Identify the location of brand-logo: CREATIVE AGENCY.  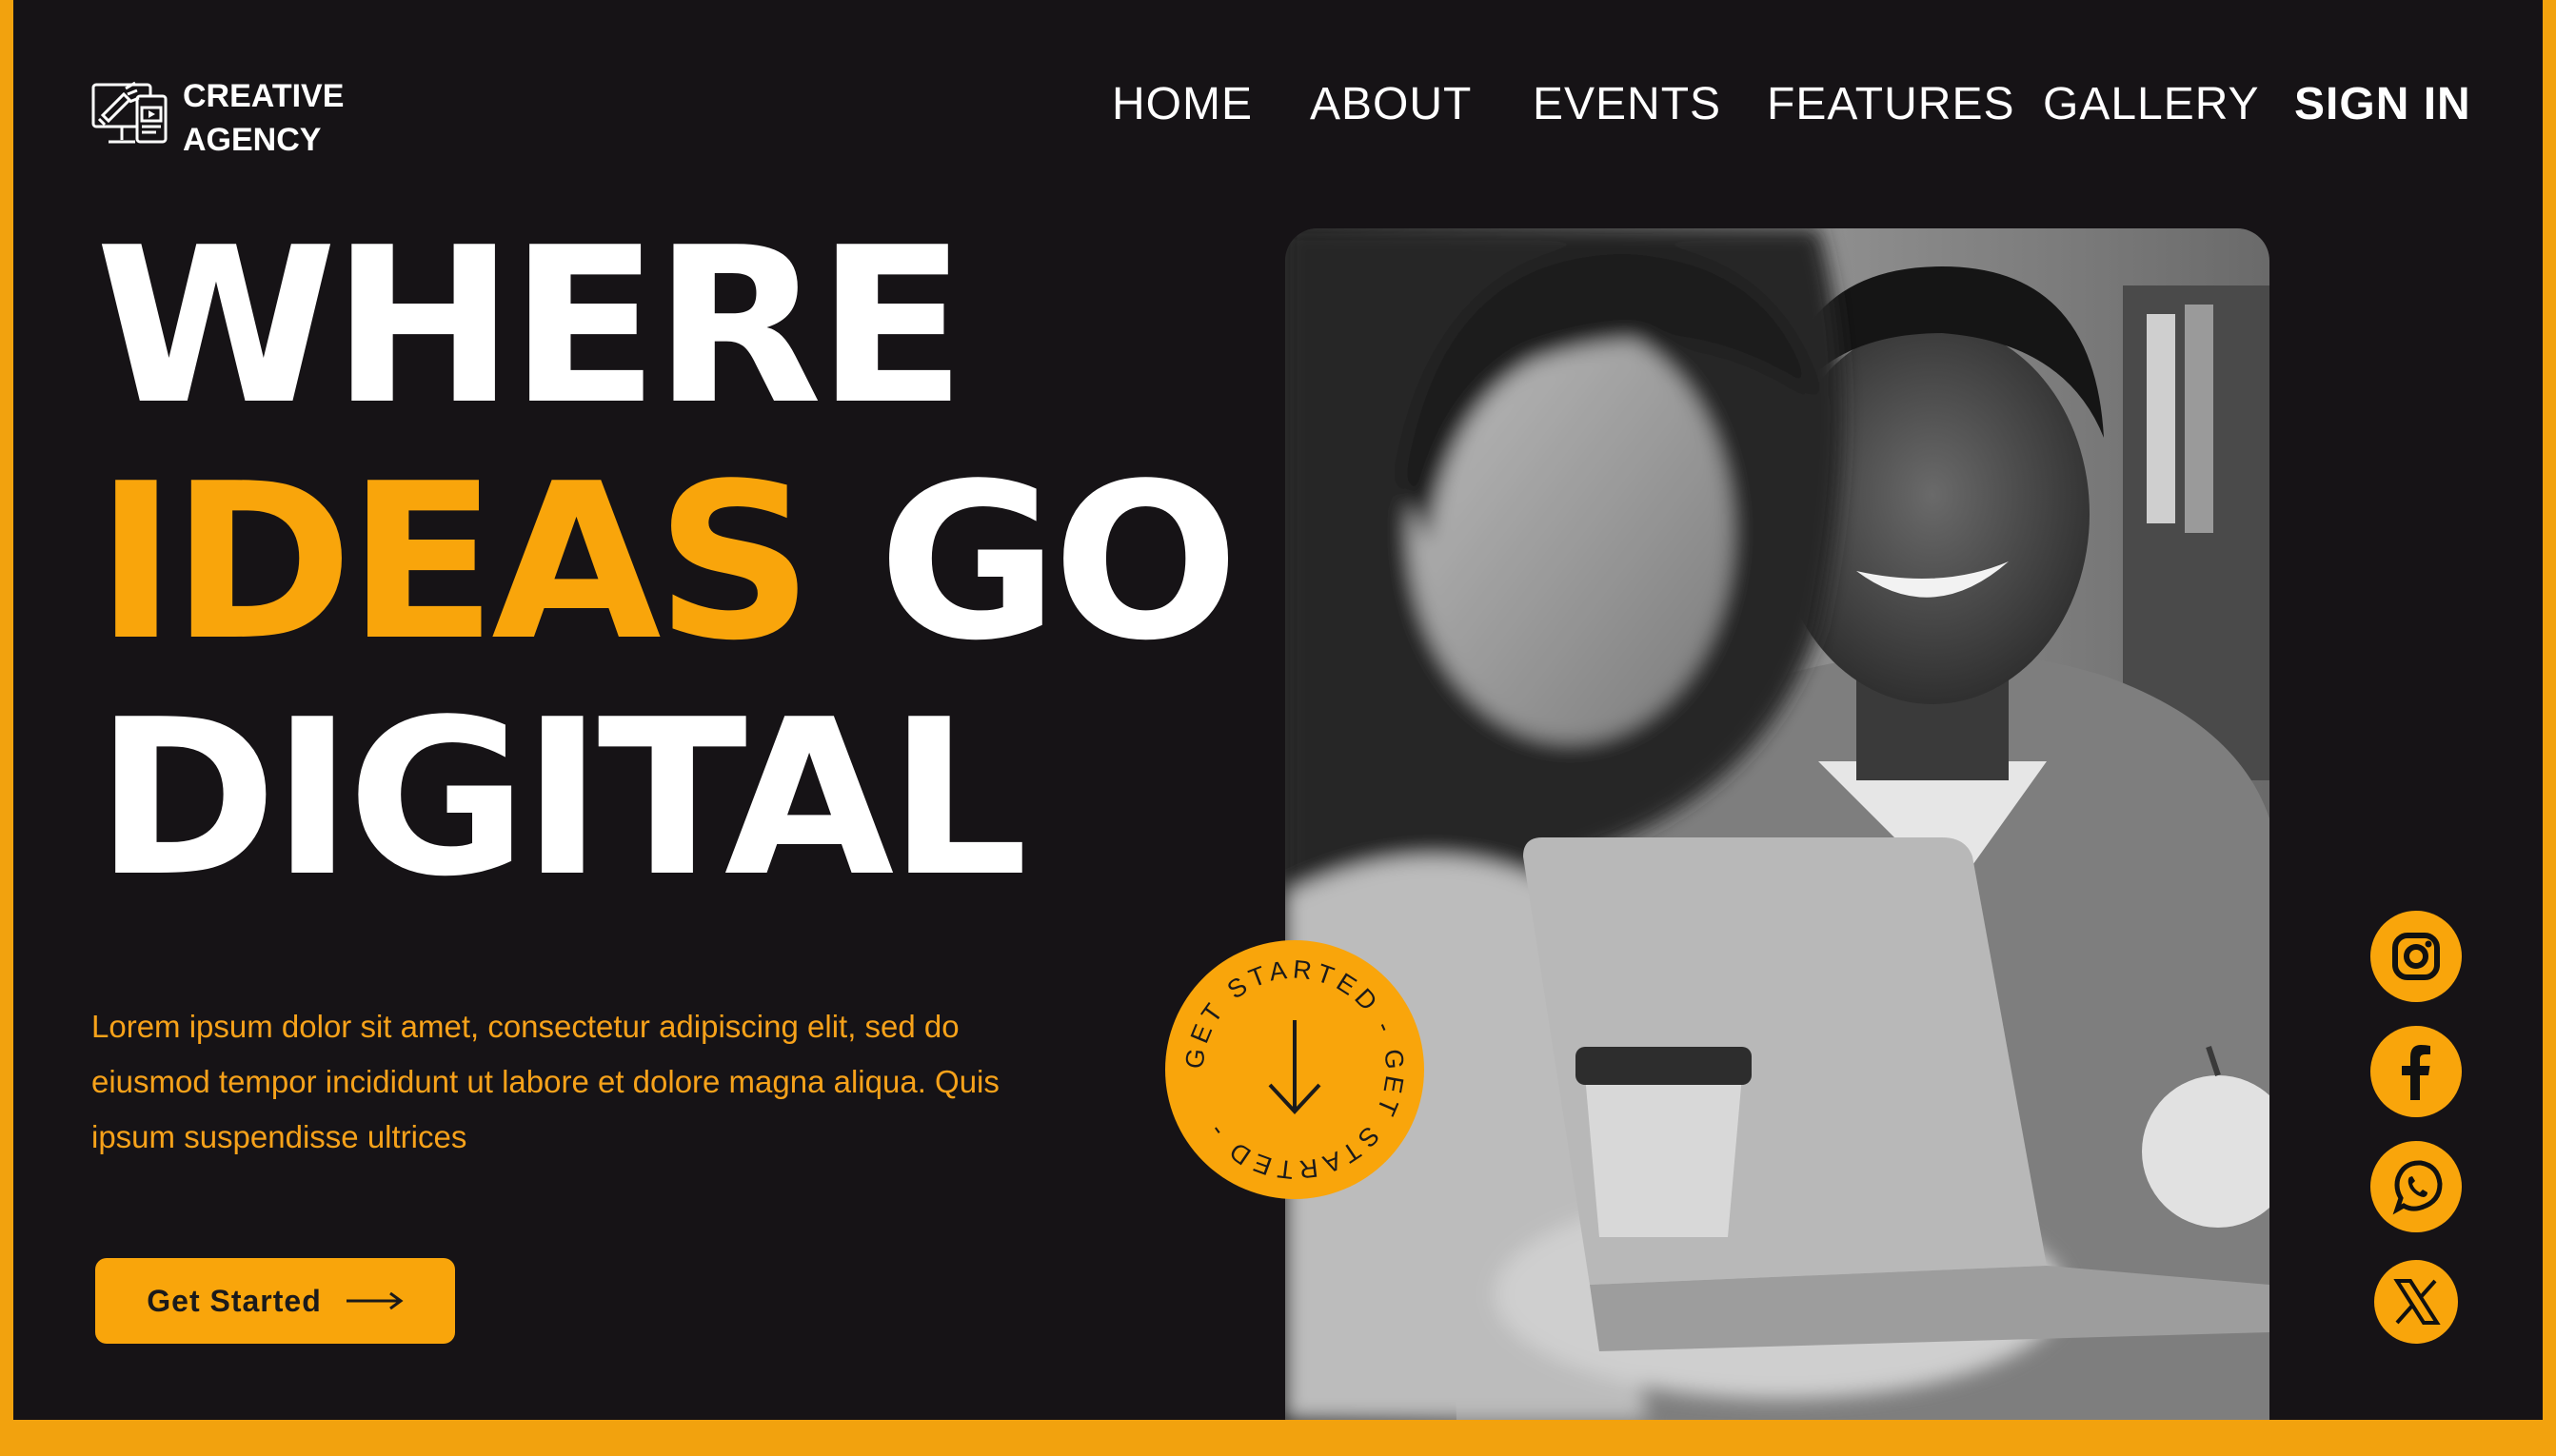
(216, 118).